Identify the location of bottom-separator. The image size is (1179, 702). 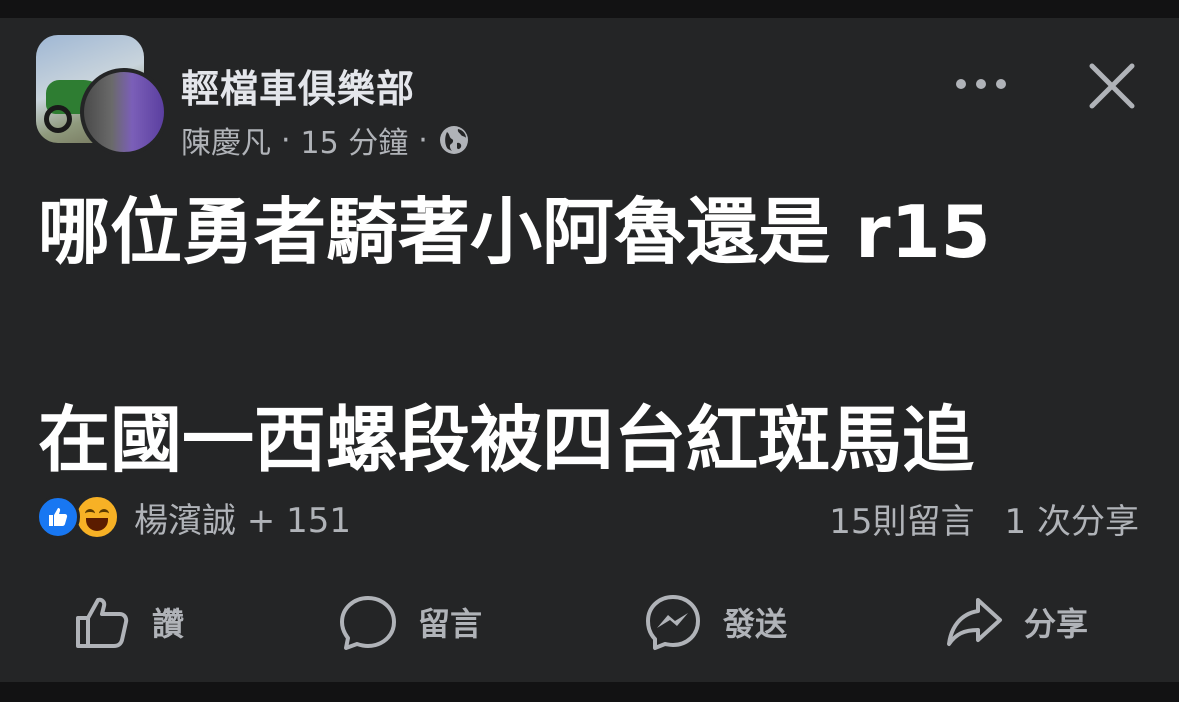
(589, 692).